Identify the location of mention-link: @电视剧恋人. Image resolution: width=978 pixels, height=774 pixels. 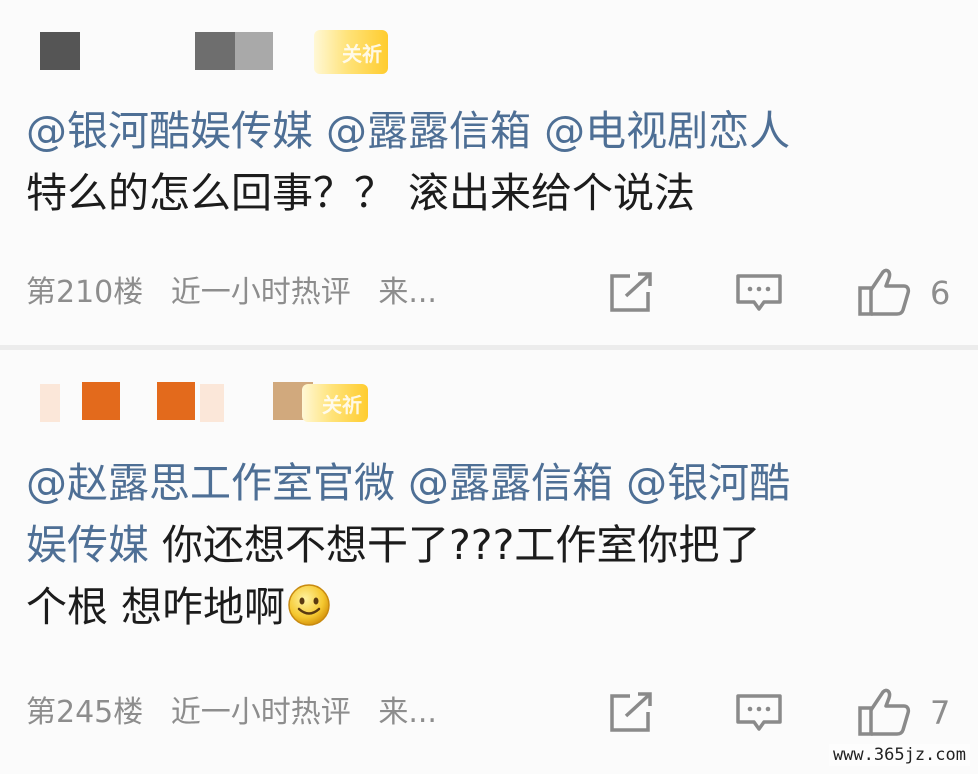
(667, 131).